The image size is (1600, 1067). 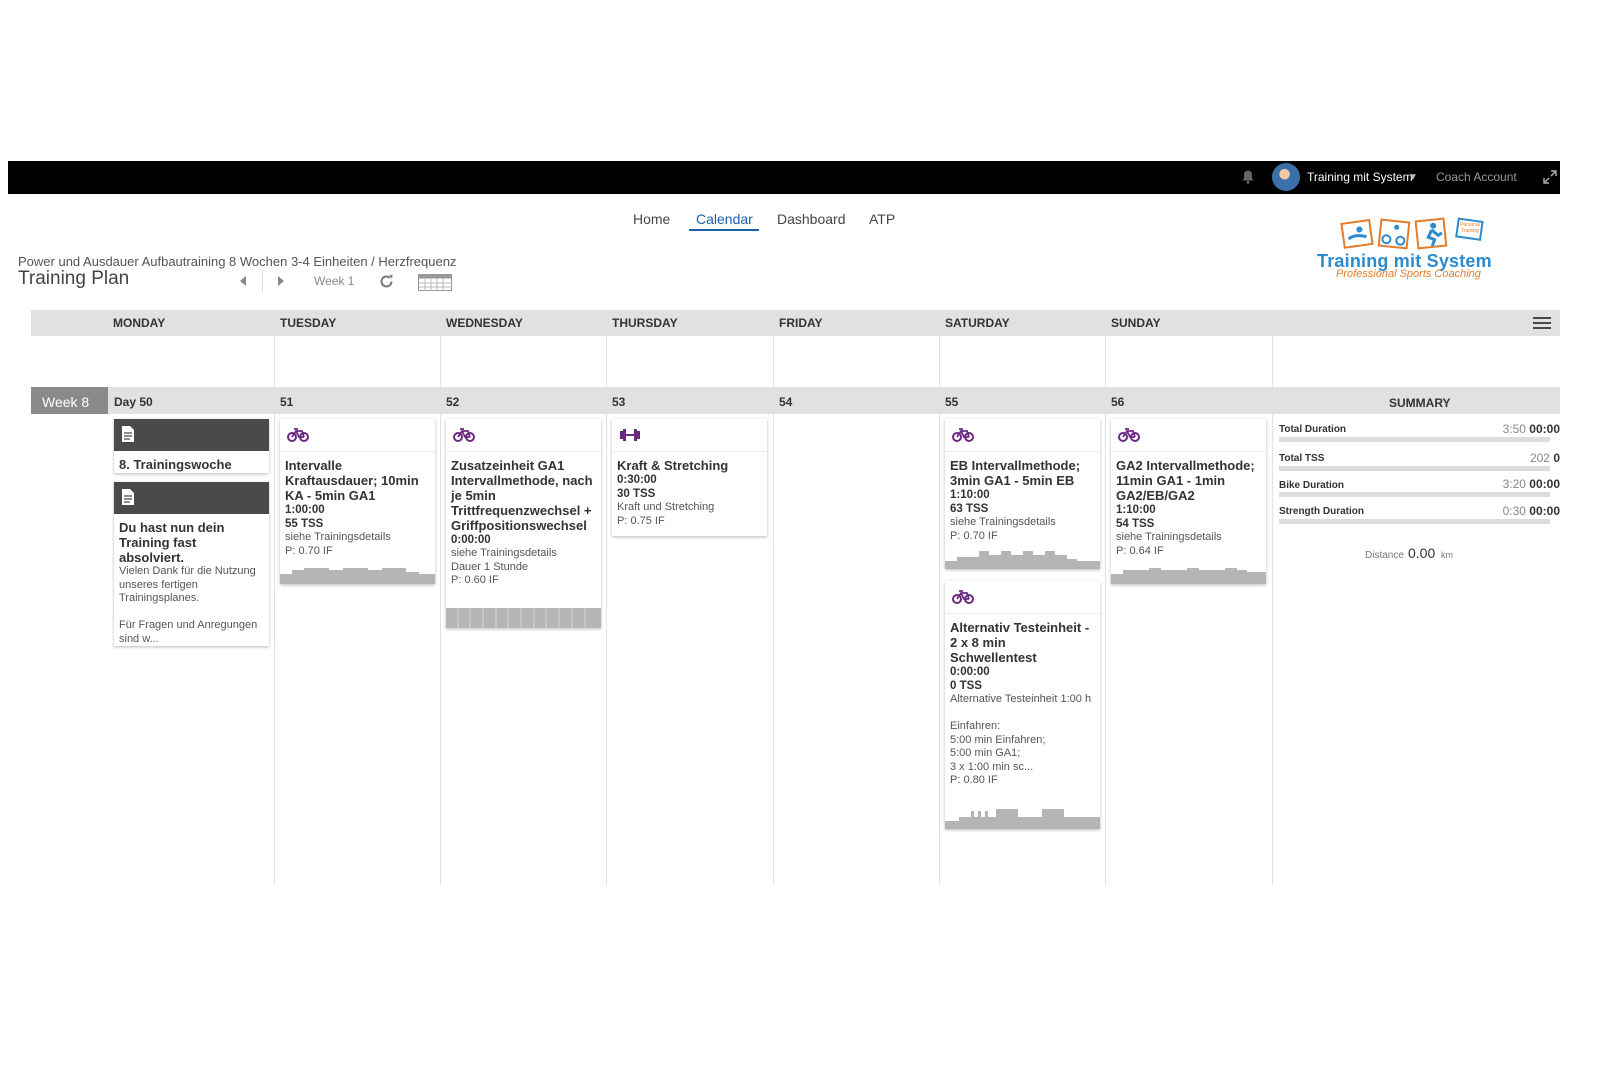 I want to click on next-week-icon, so click(x=281, y=281).